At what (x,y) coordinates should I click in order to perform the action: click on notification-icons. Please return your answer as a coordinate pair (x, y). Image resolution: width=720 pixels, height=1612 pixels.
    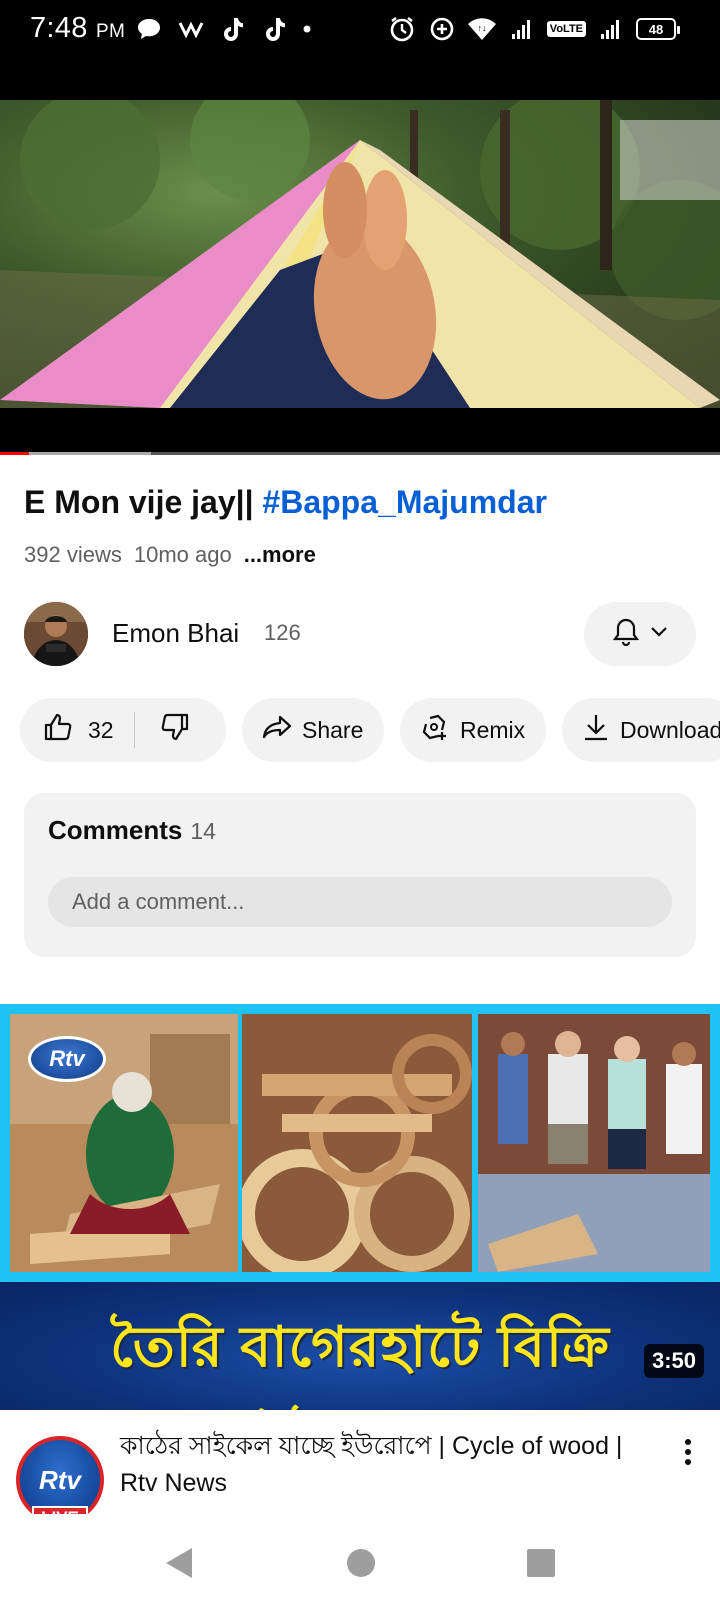
    Looking at the image, I should click on (223, 29).